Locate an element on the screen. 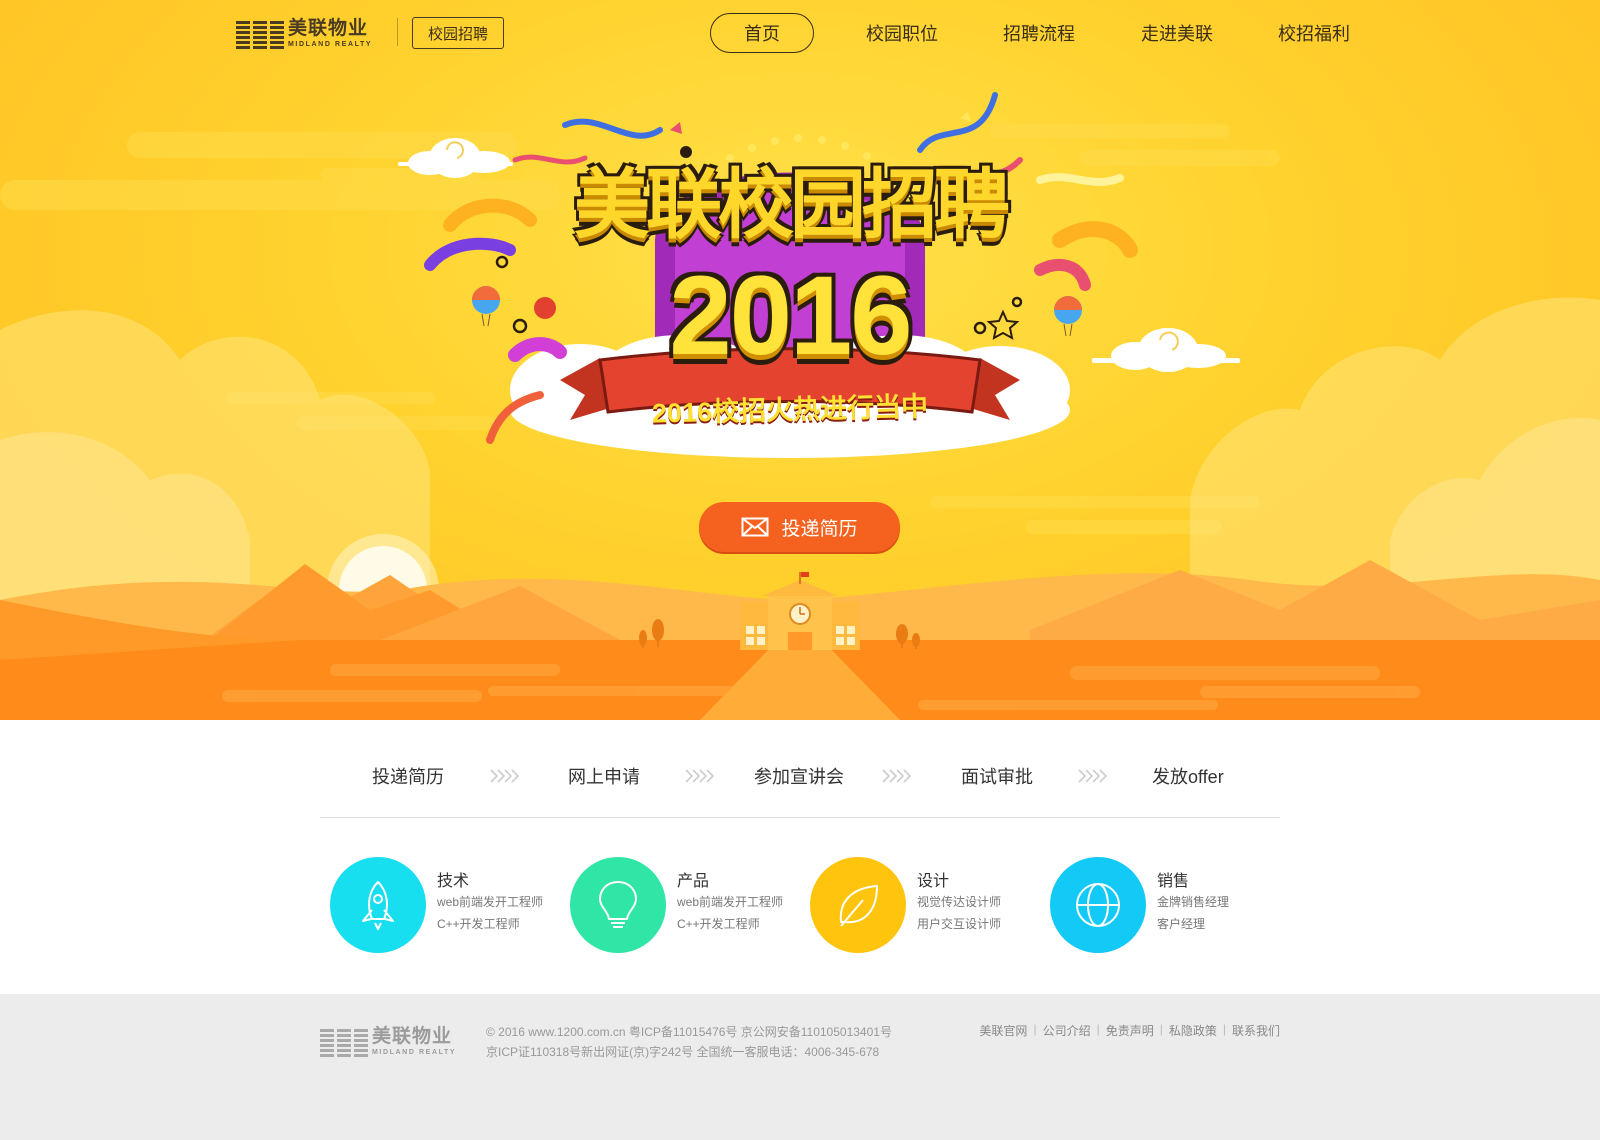  process-step-seminar: 参加宣讲会 is located at coordinates (799, 776).